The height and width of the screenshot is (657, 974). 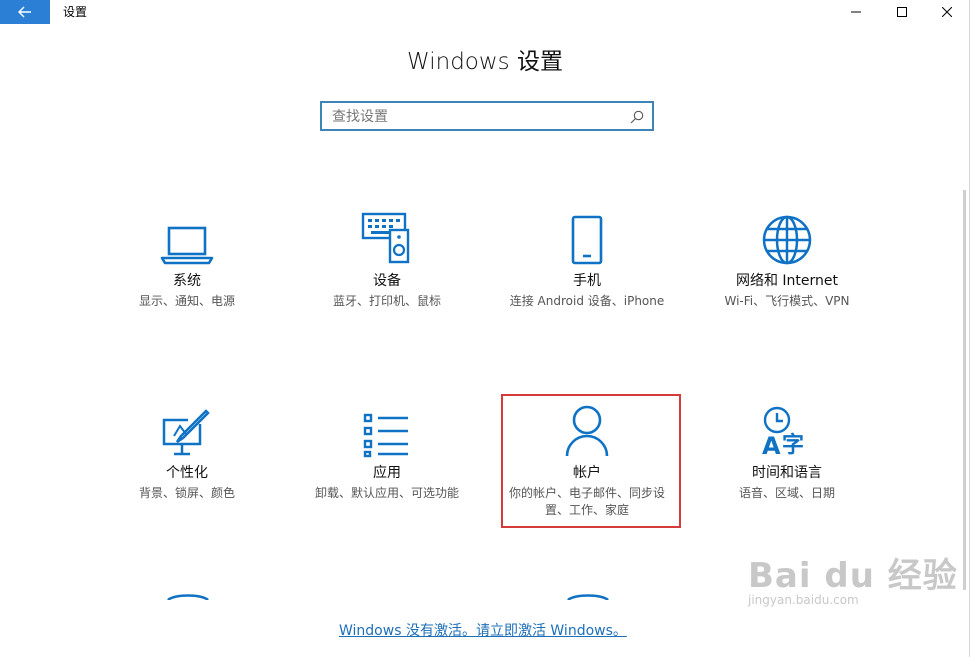 I want to click on back-button, so click(x=25, y=12).